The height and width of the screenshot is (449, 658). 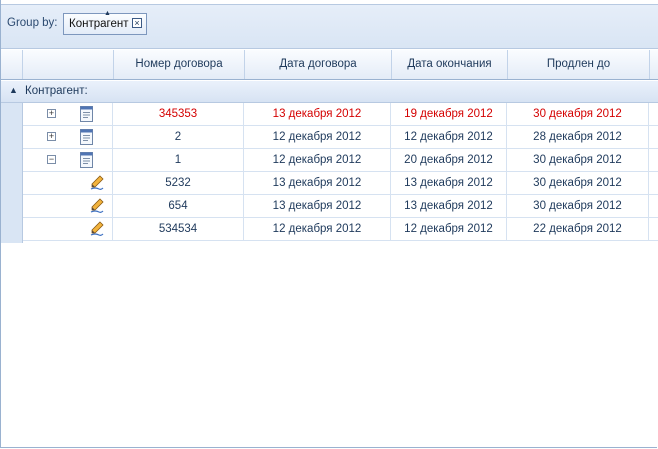 I want to click on group-chip-label: Контрагент, so click(x=99, y=24).